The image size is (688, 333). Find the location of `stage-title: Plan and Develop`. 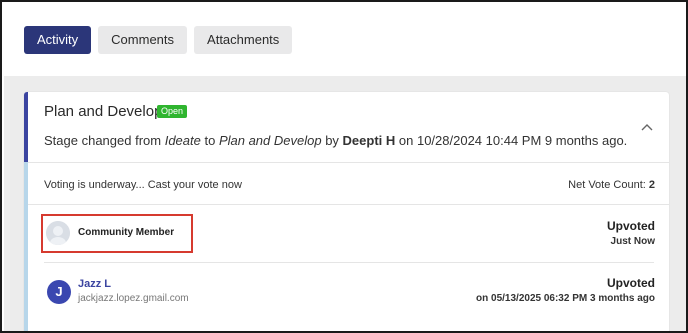

stage-title: Plan and Develop is located at coordinates (103, 111).